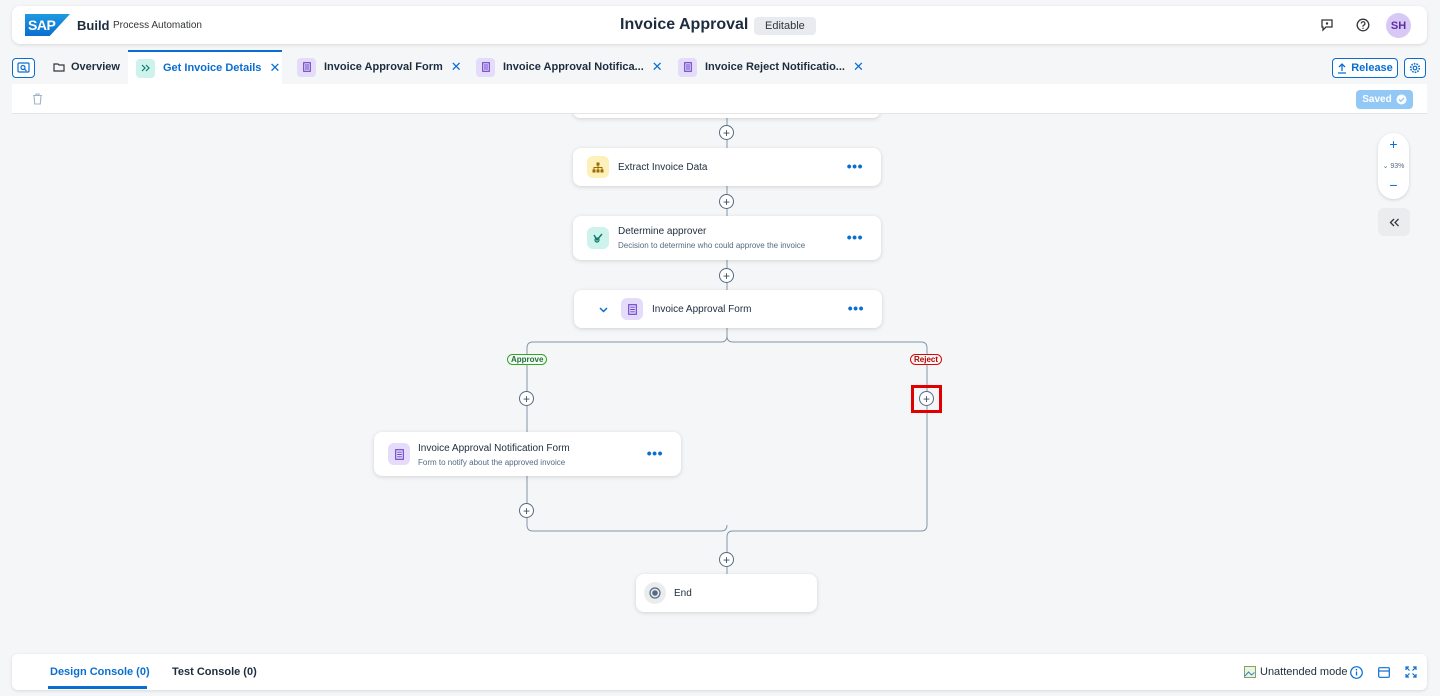 Image resolution: width=1440 pixels, height=696 pixels. What do you see at coordinates (1327, 25) in the screenshot?
I see `chat-icon` at bounding box center [1327, 25].